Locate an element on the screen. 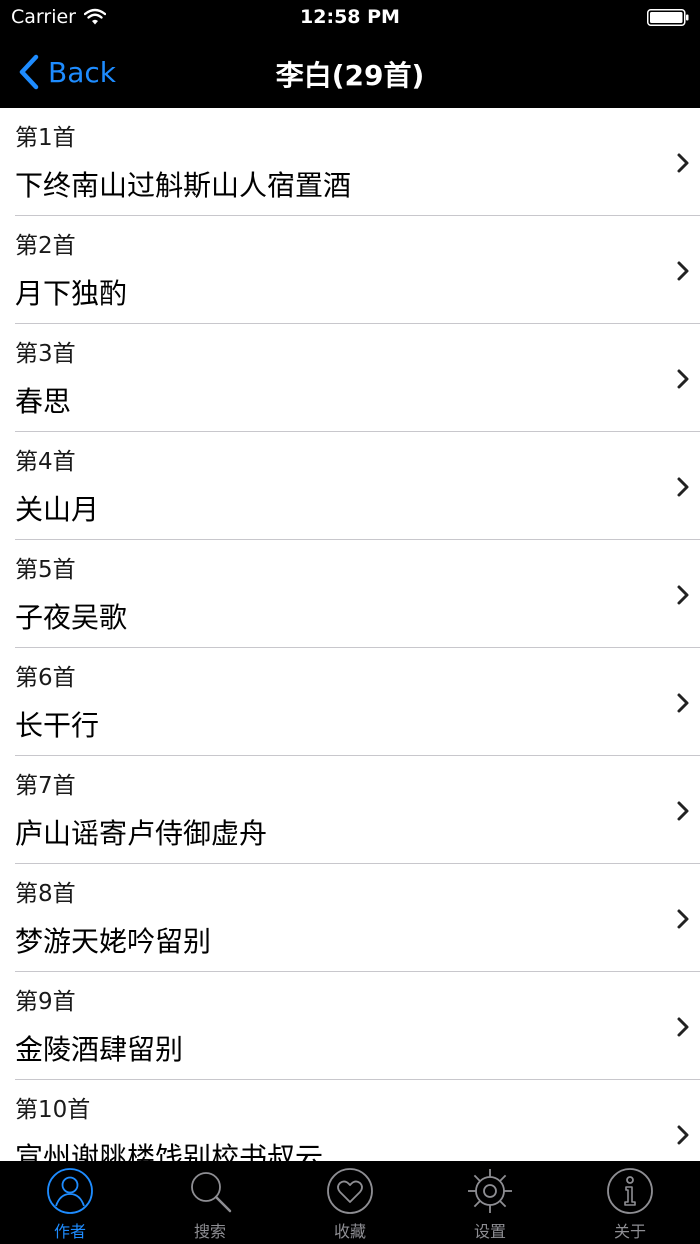 The width and height of the screenshot is (700, 1244). heart-icon is located at coordinates (350, 1191).